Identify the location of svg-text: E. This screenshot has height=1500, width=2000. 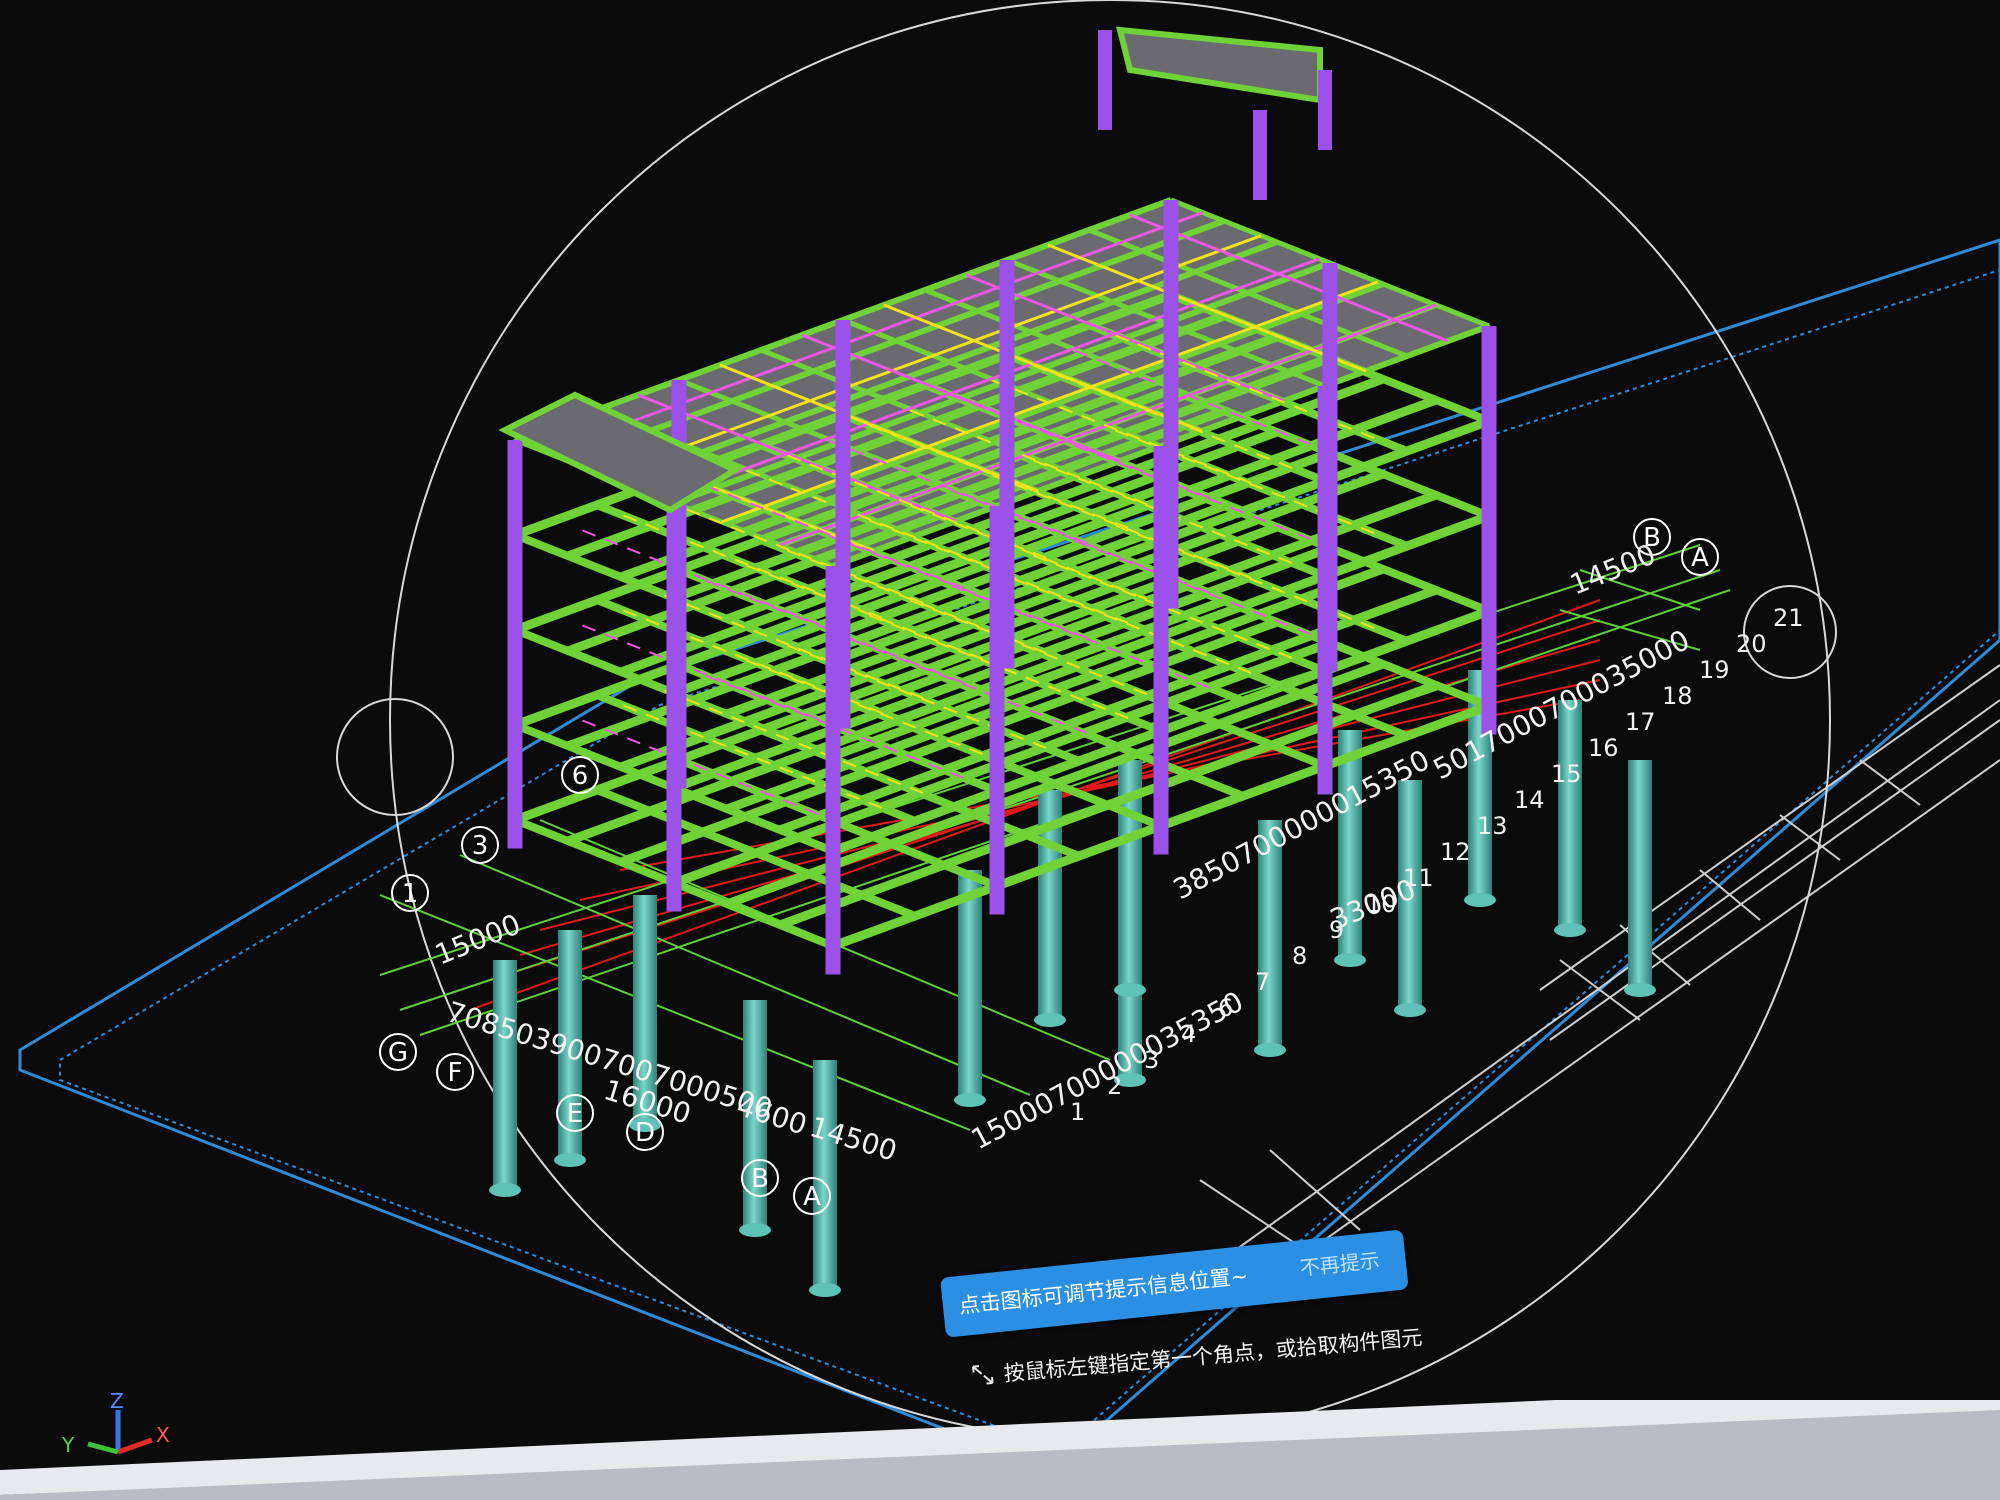
(575, 1114).